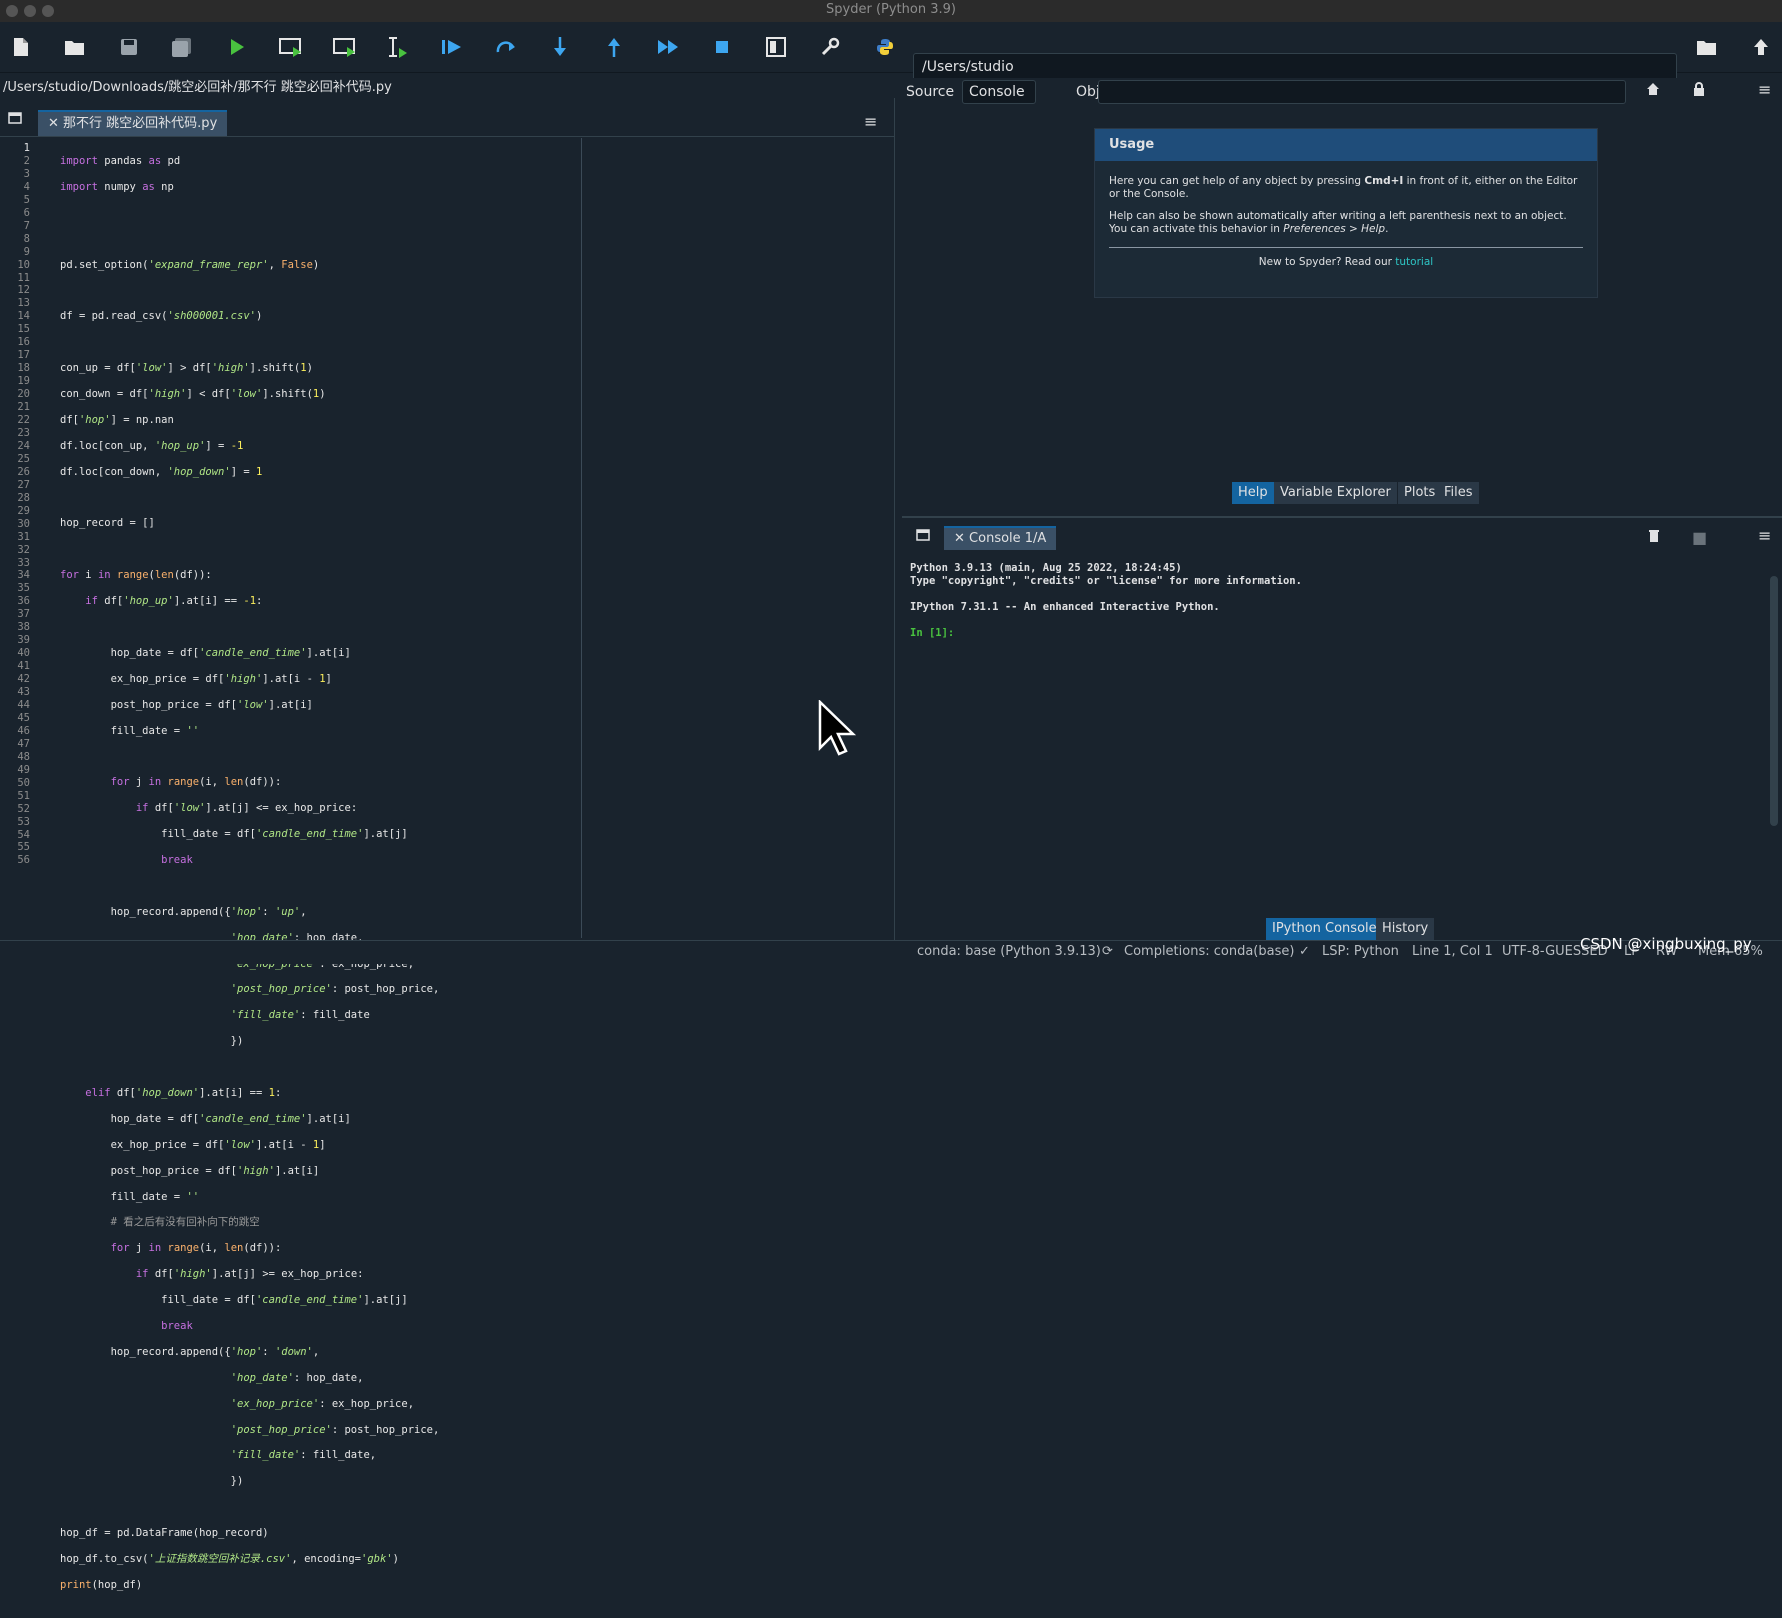 This screenshot has width=1782, height=1618. Describe the element at coordinates (177, 1326) in the screenshot. I see `code-line: break` at that location.